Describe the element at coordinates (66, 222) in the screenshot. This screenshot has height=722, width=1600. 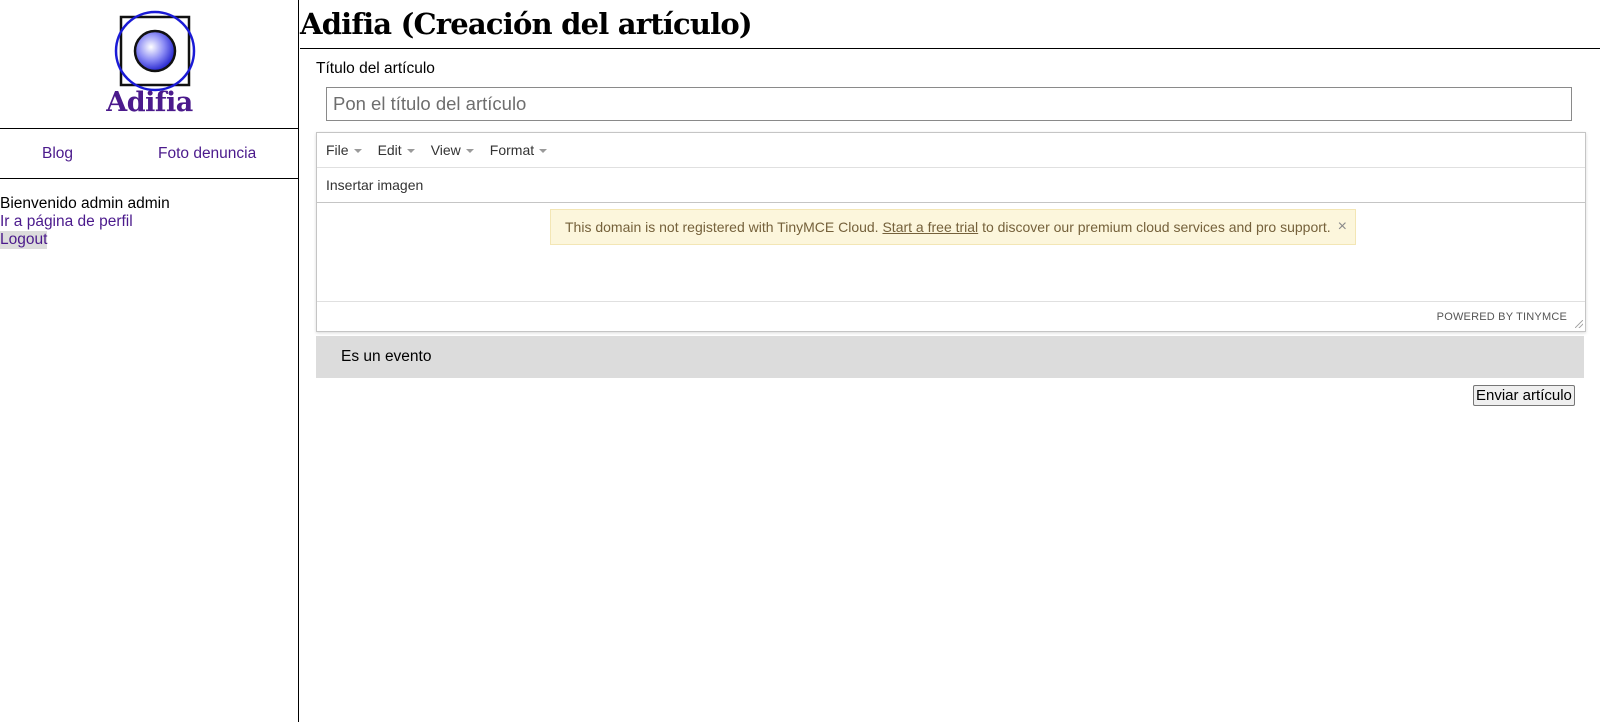
I see `profile-link: Ir a página de perfil` at that location.